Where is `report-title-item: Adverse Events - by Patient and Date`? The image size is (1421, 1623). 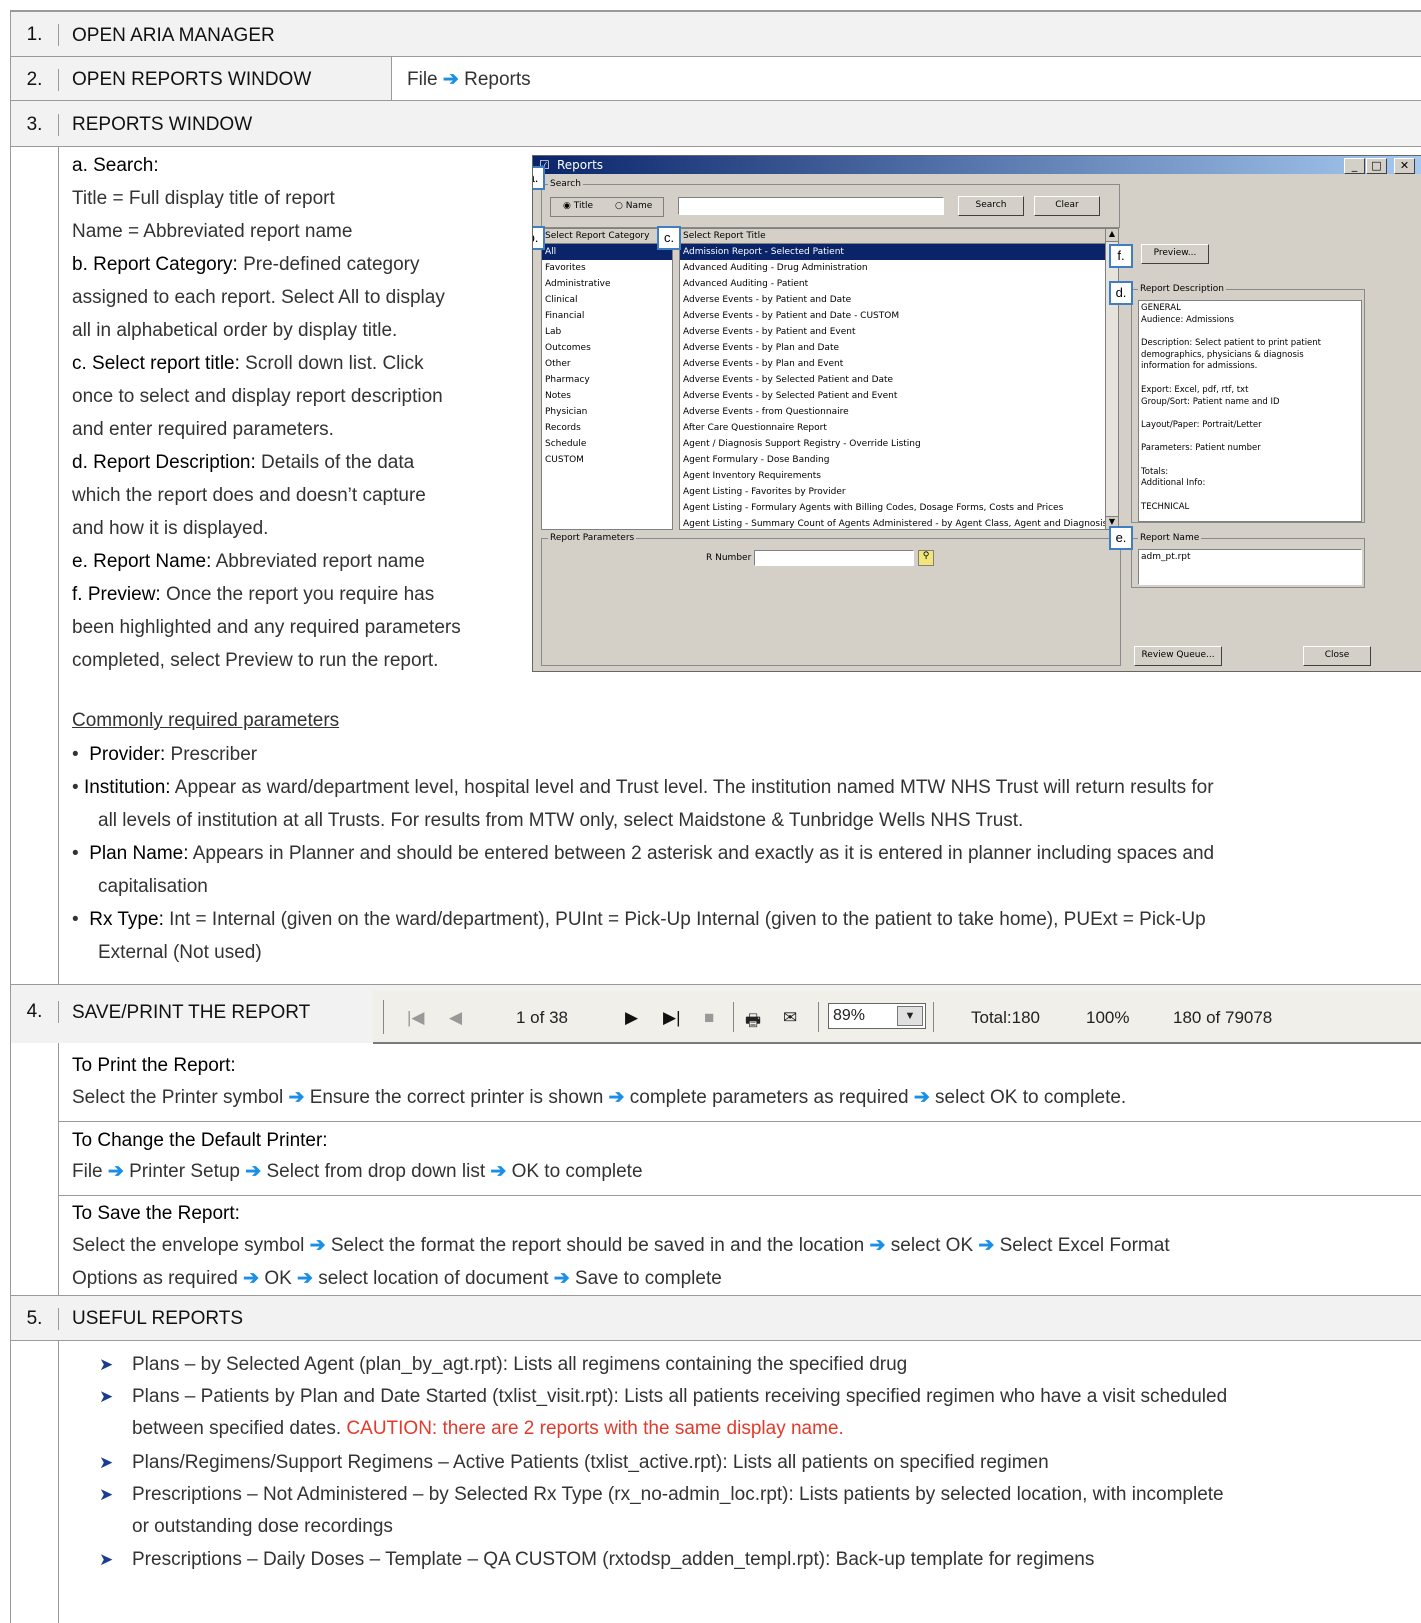 report-title-item: Adverse Events - by Patient and Date is located at coordinates (894, 300).